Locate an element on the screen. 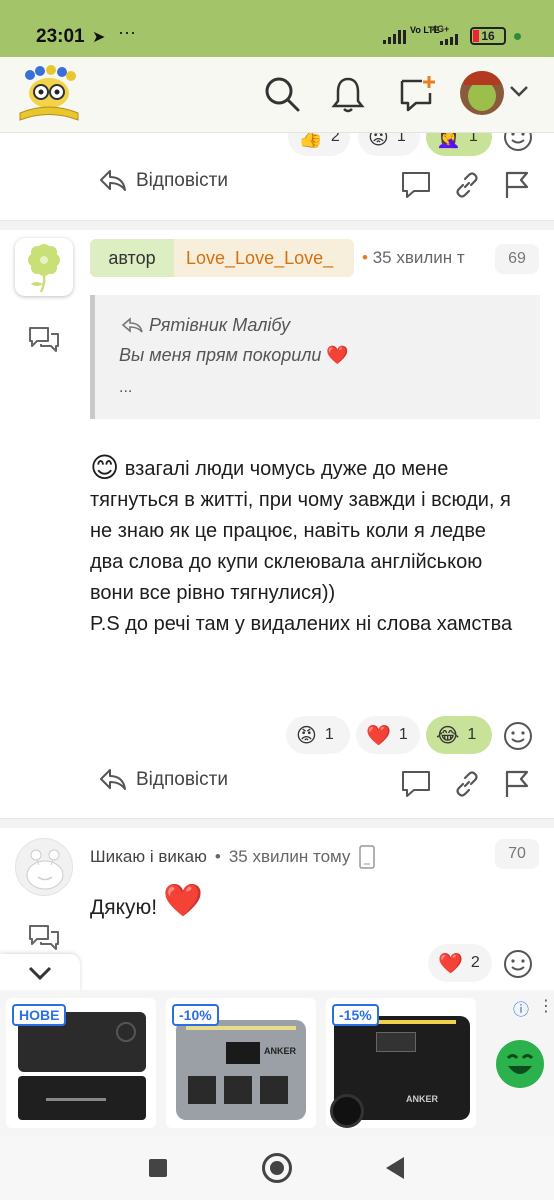 This screenshot has height=1200, width=554. smile-emoji: 😊 is located at coordinates (105, 467).